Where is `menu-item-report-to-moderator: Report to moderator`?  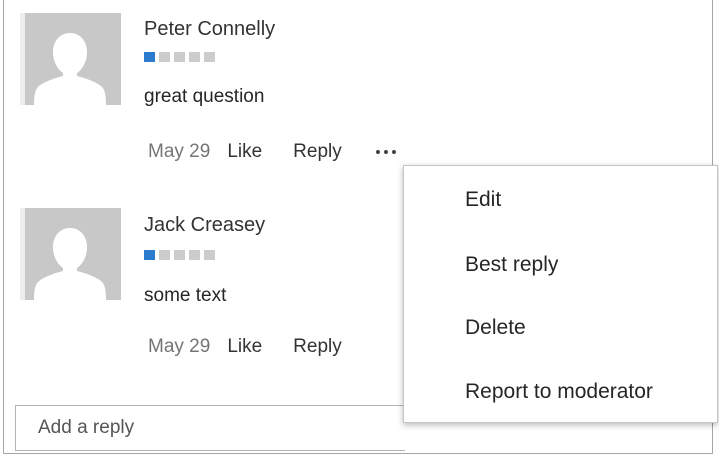
menu-item-report-to-moderator: Report to moderator is located at coordinates (559, 392).